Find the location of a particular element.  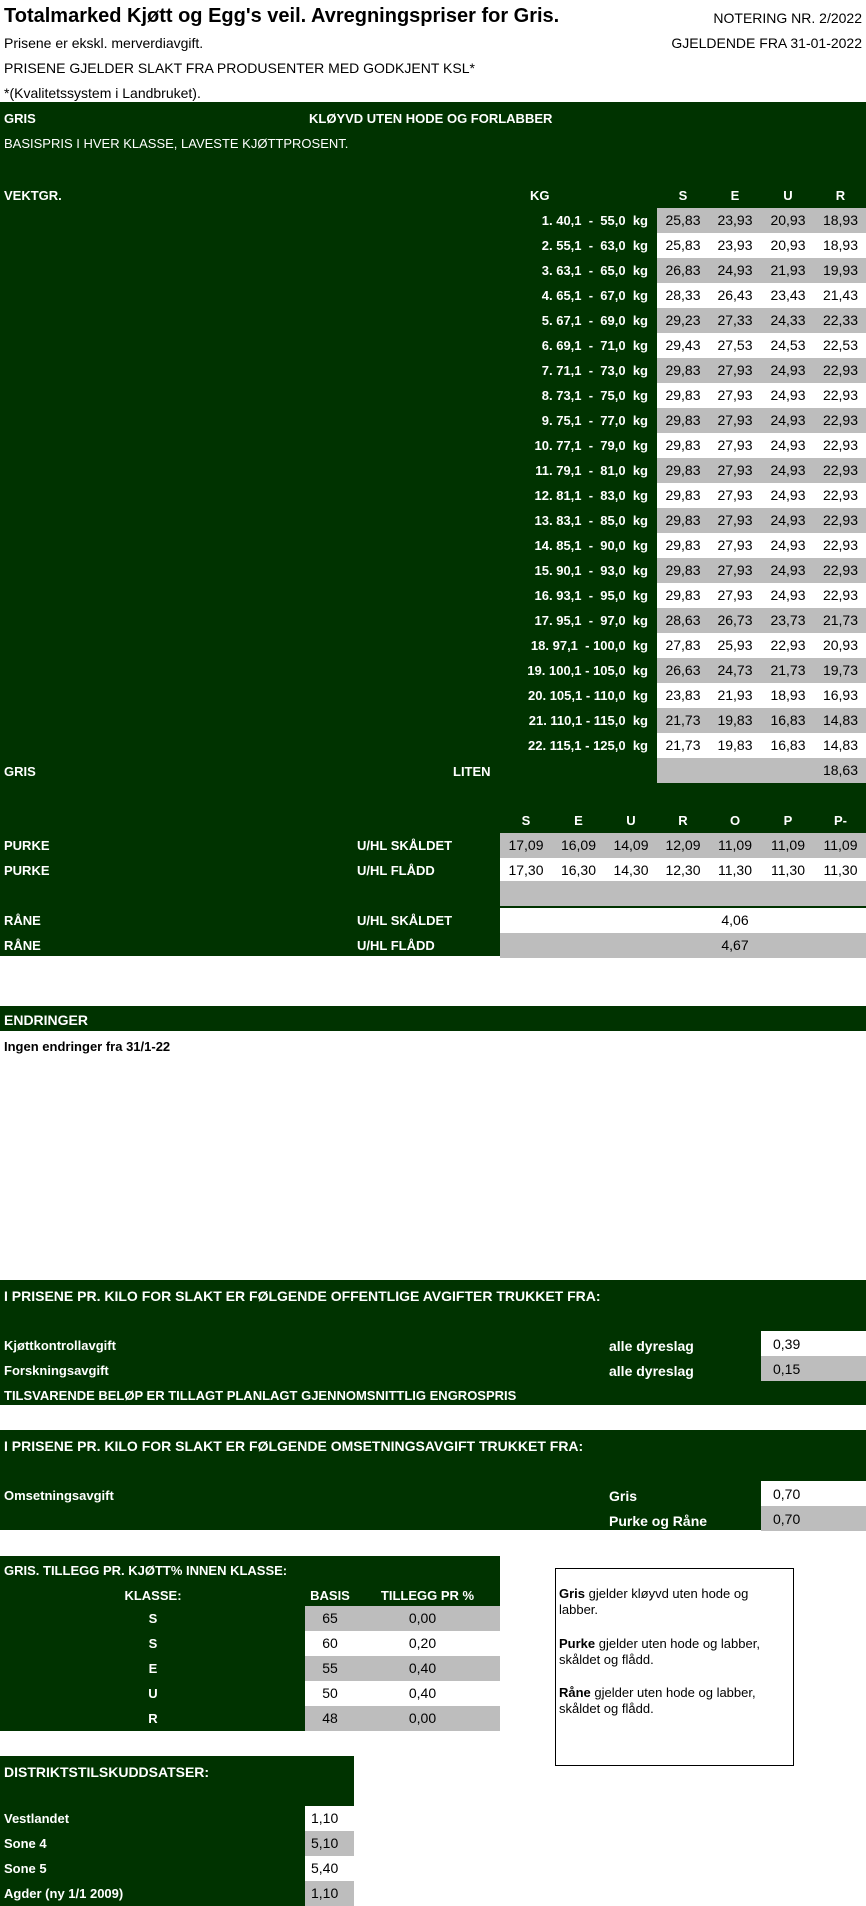

gris-price-cell: 19,93 is located at coordinates (840, 270).